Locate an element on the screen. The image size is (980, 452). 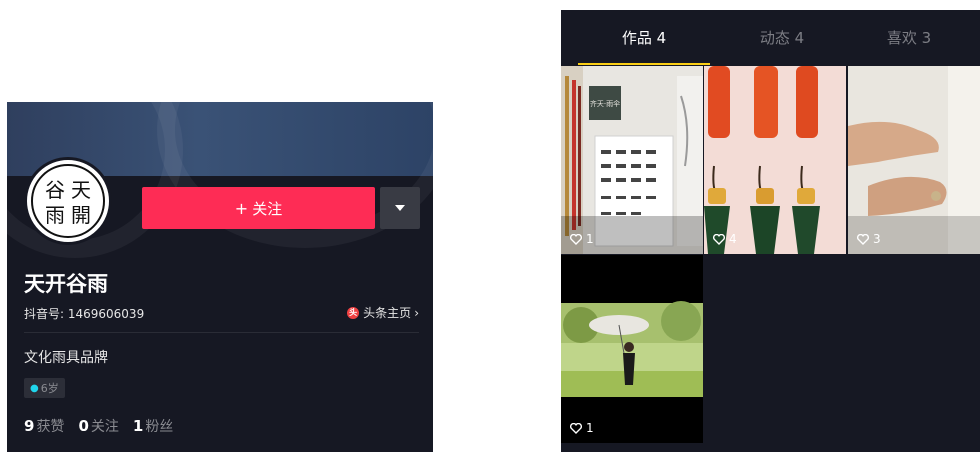
tab-liked: 喜欢 3 is located at coordinates (909, 37).